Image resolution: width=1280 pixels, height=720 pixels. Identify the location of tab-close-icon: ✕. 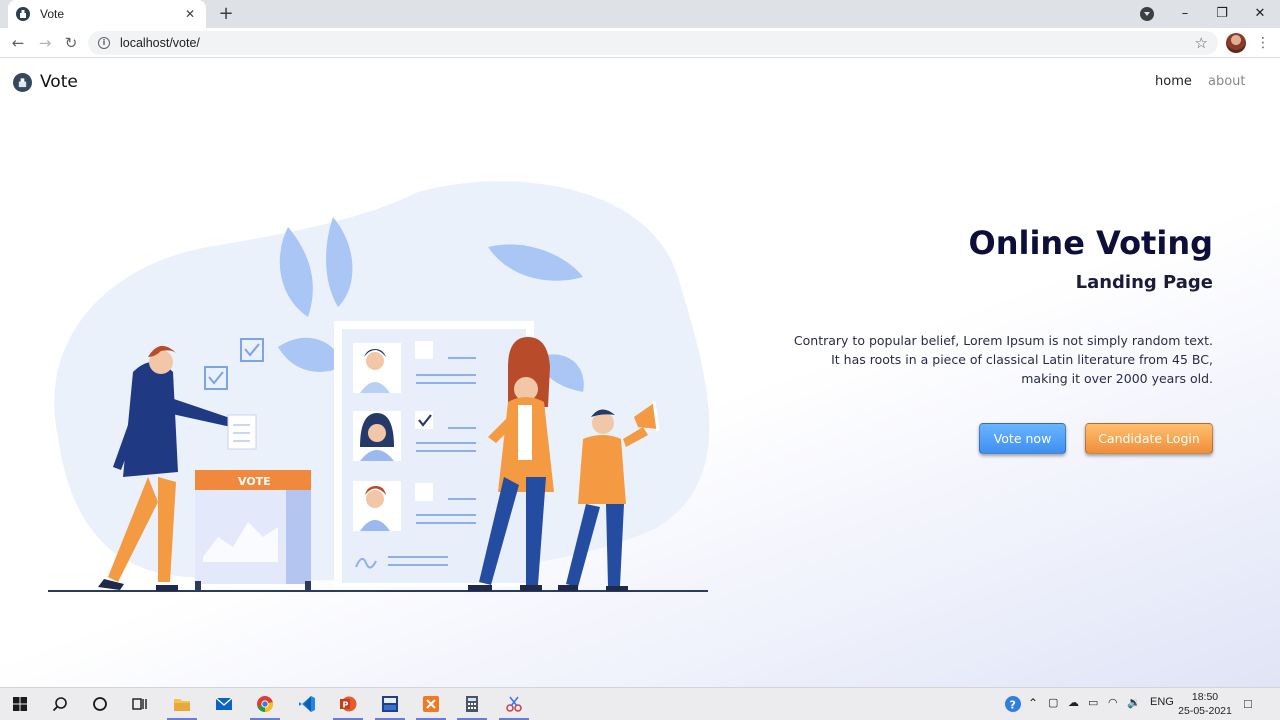
(190, 14).